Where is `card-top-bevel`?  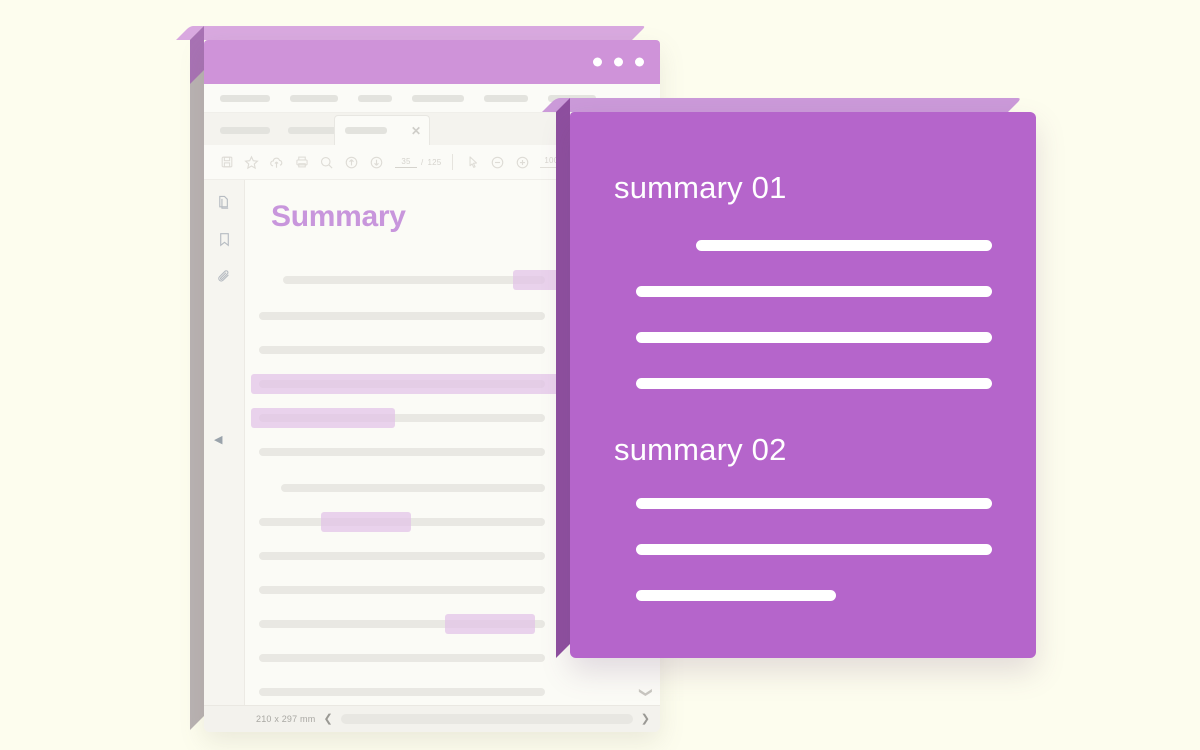 card-top-bevel is located at coordinates (782, 105).